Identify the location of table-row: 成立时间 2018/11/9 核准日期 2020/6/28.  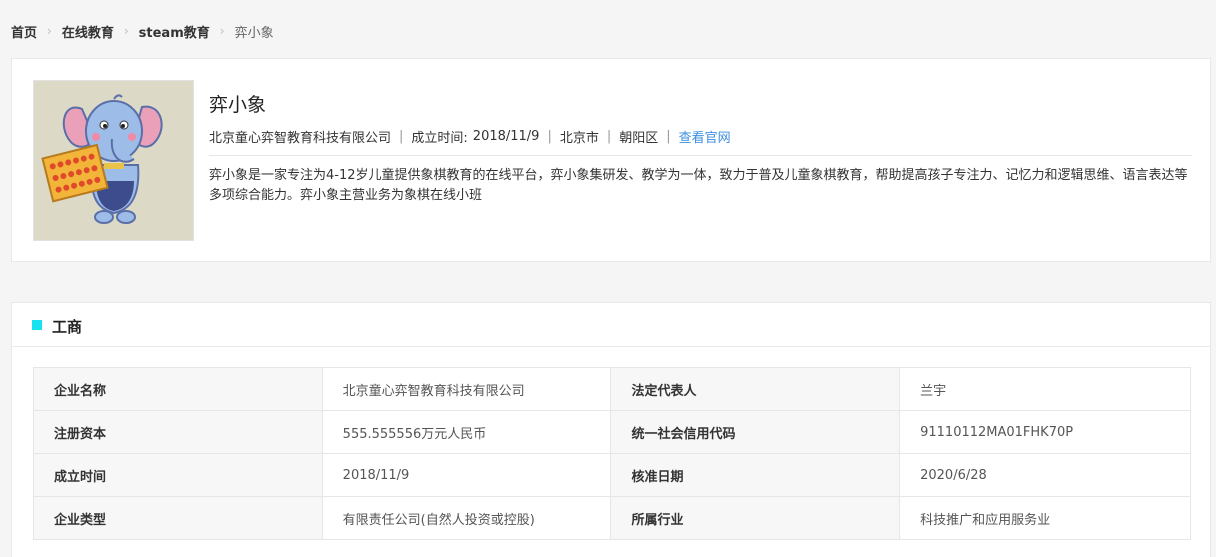
(612, 475).